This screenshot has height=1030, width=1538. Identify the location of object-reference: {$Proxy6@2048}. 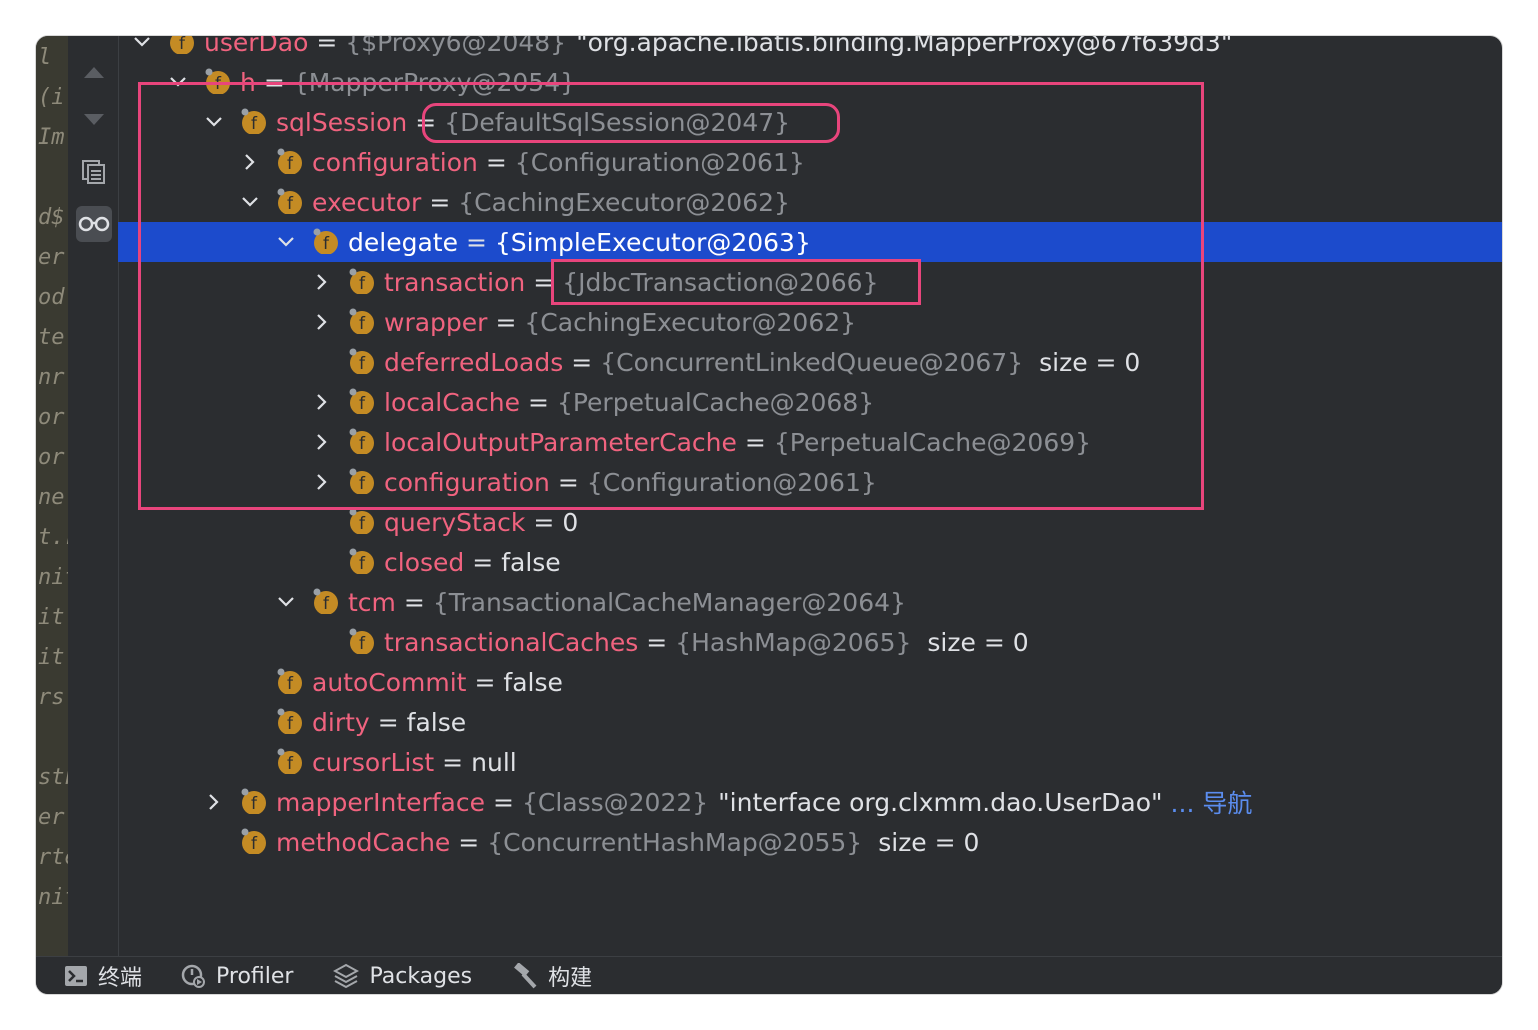
(456, 46).